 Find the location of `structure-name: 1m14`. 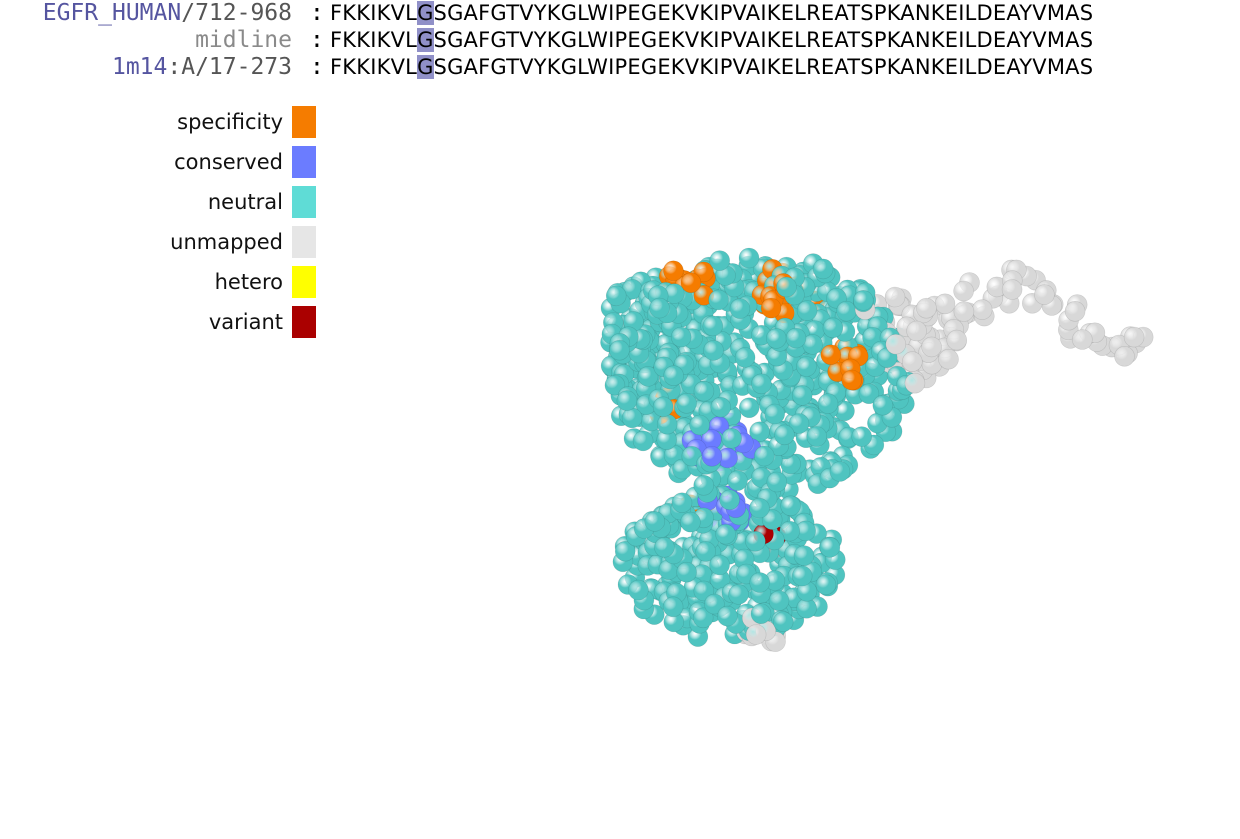

structure-name: 1m14 is located at coordinates (139, 67).